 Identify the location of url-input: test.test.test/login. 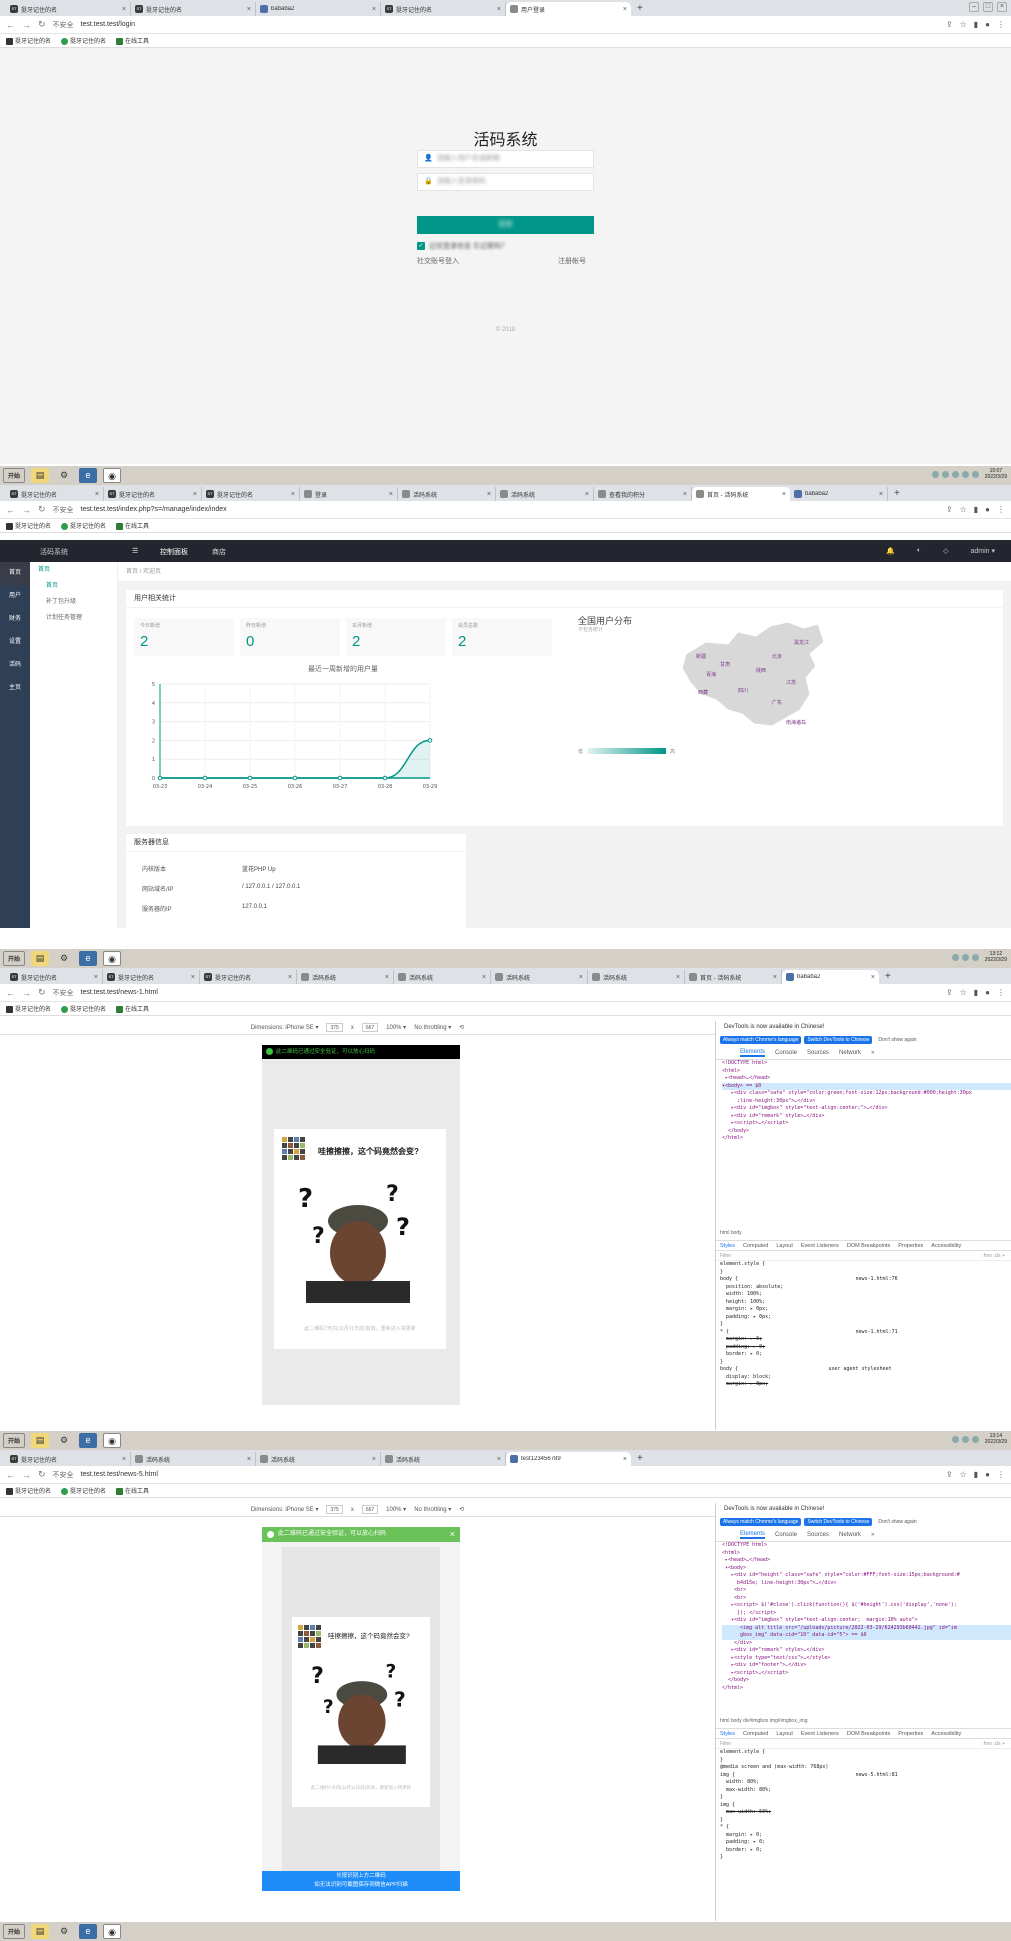
(108, 24).